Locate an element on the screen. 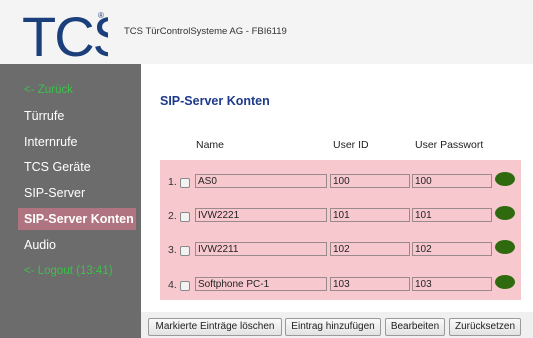 The height and width of the screenshot is (338, 533). row-number: 1. is located at coordinates (172, 182).